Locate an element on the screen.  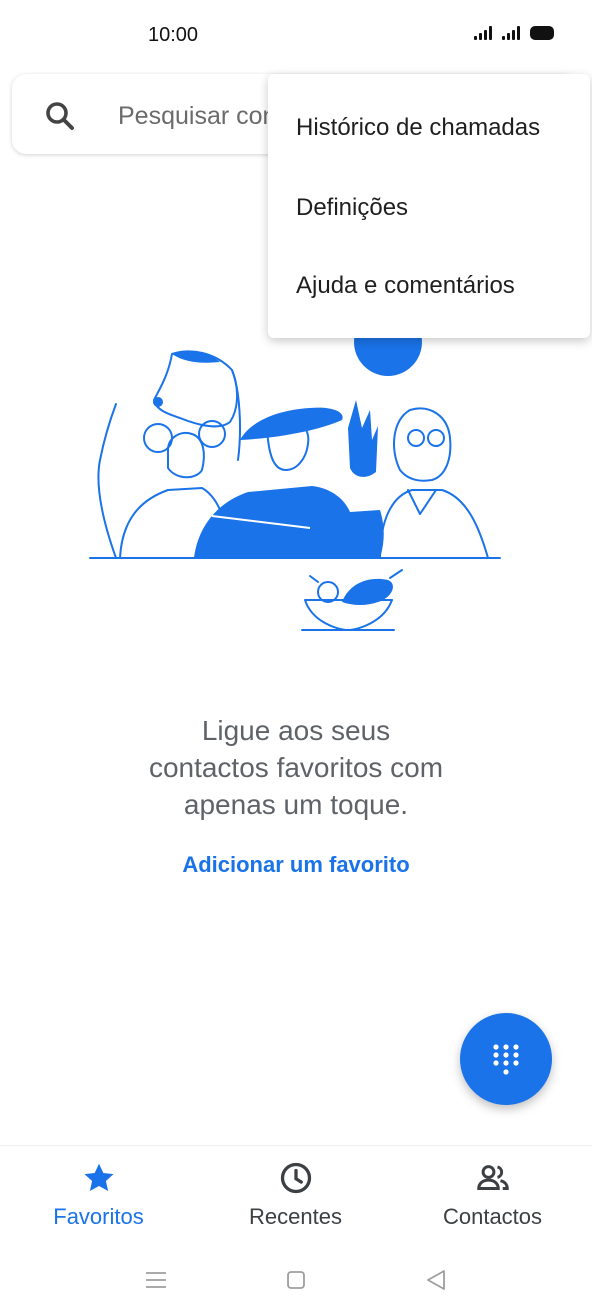
status-bar: 10:00 is located at coordinates (296, 36).